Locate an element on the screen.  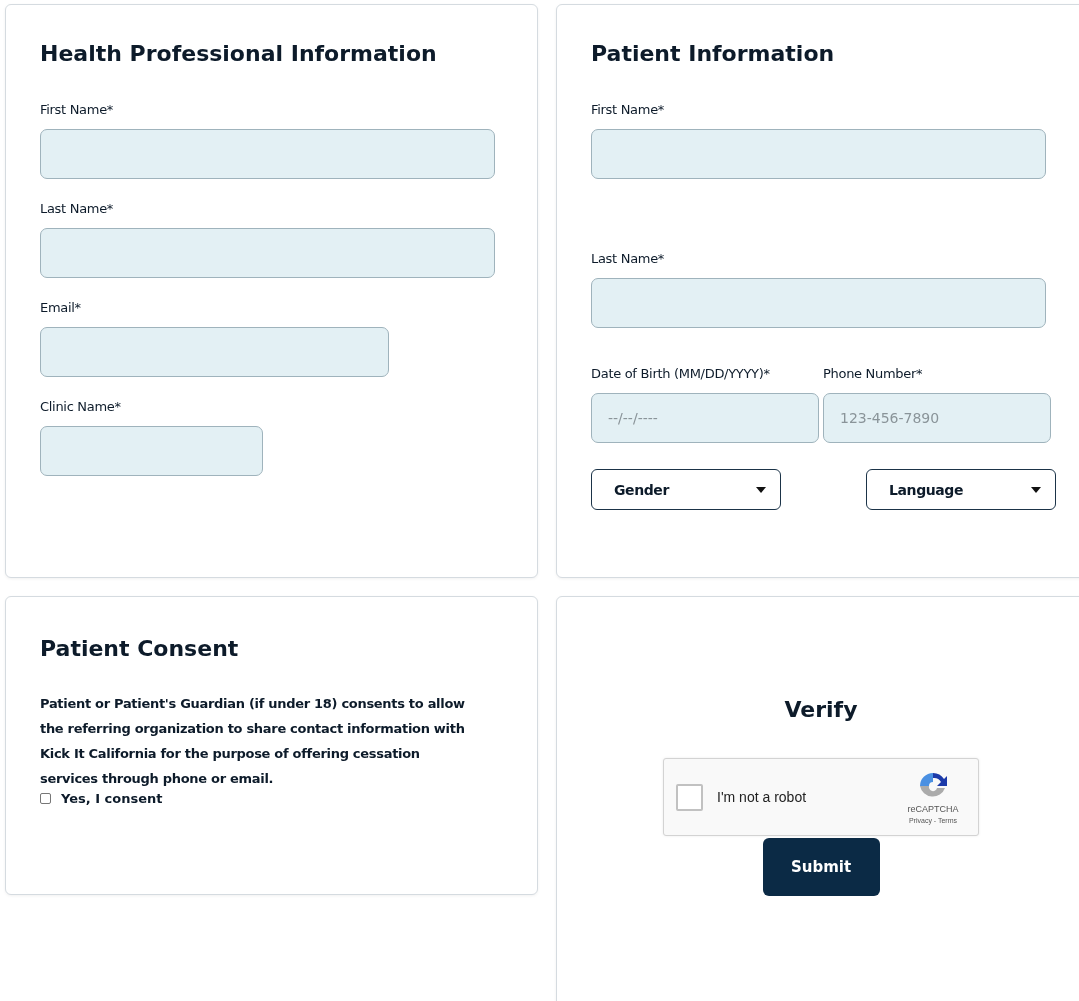
field-label: Email* is located at coordinates (61, 307).